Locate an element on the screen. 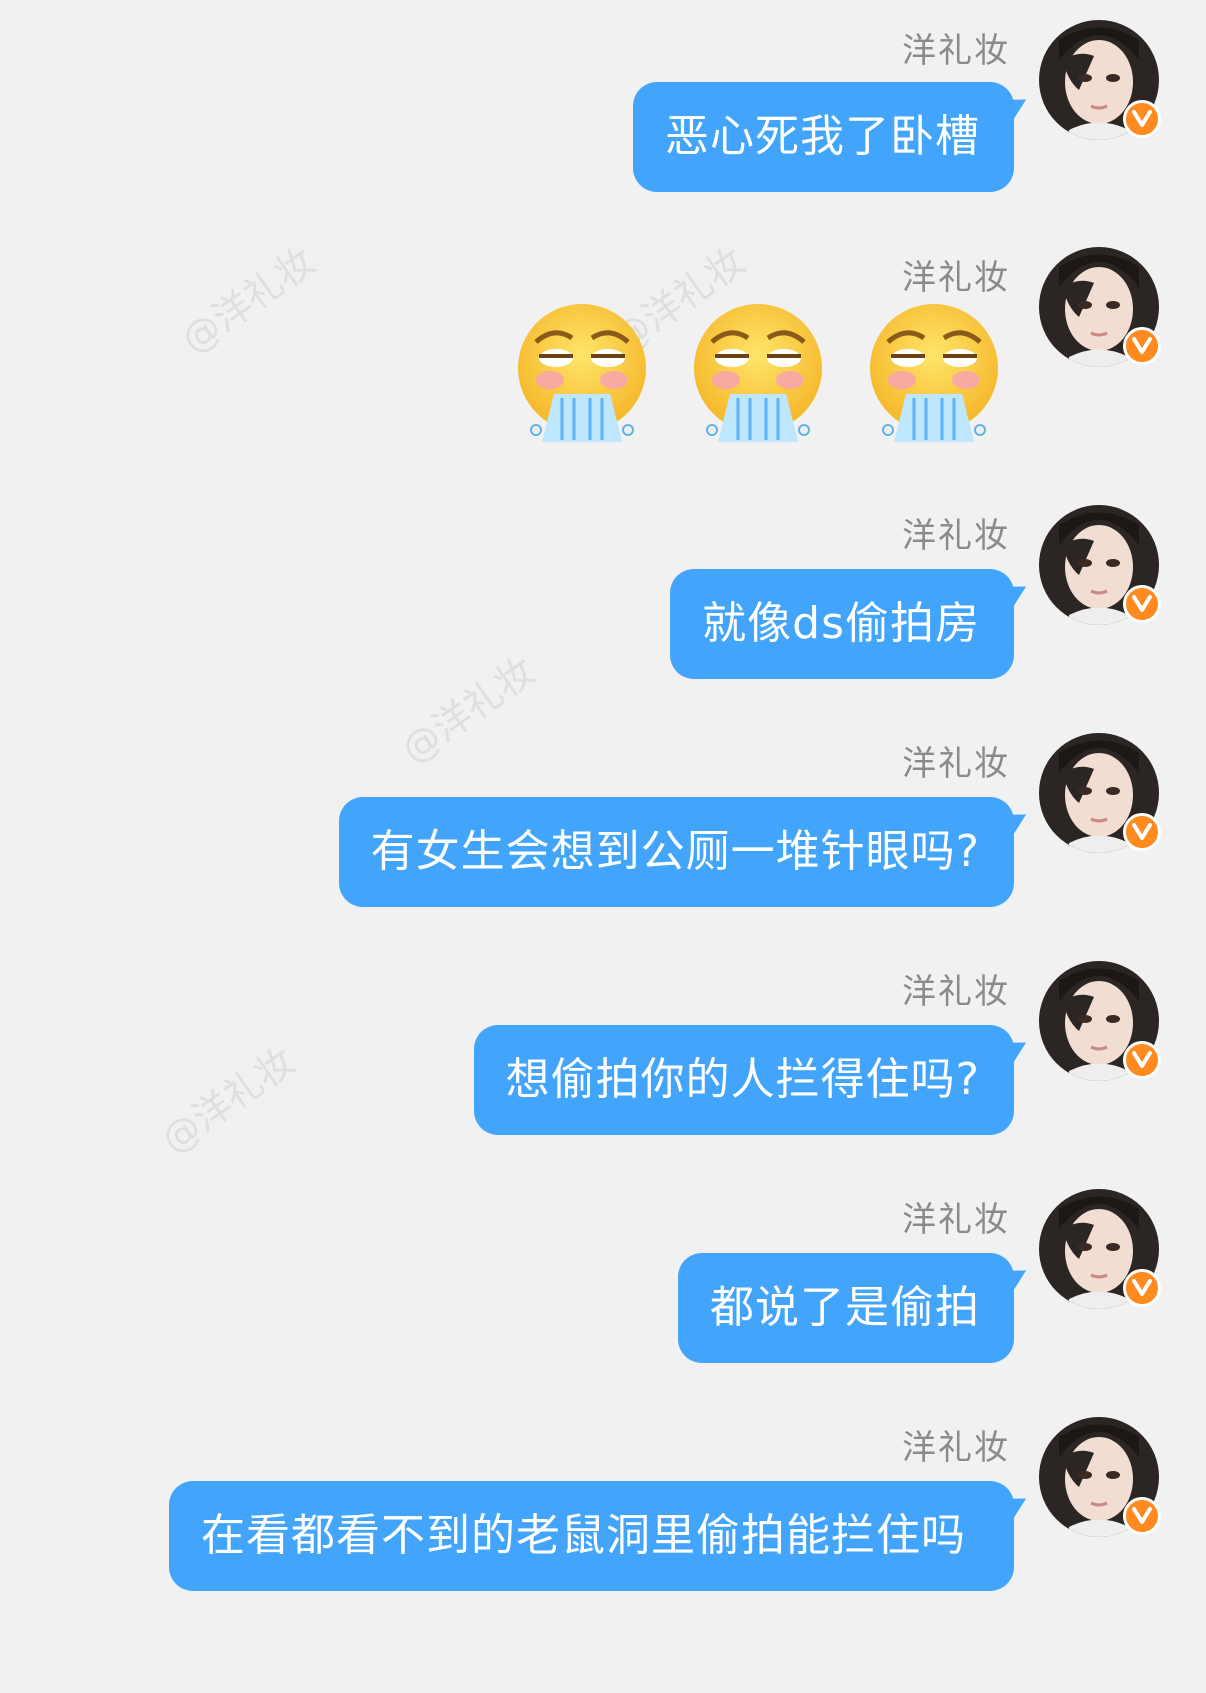  message: 洋礼妆 就像ds偷拍房 is located at coordinates (603, 600).